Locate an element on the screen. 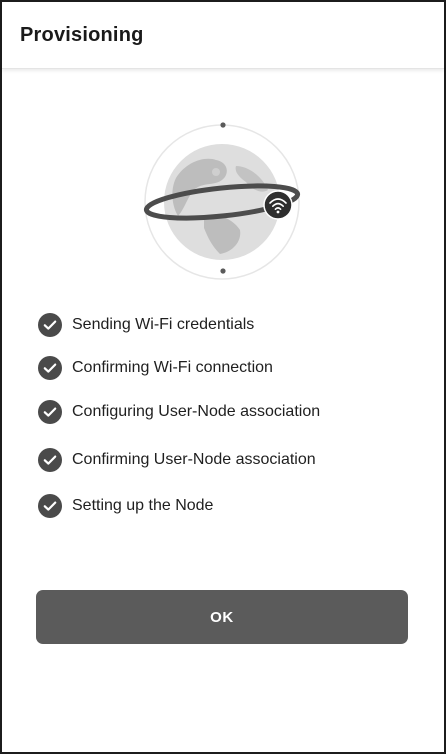 Image resolution: width=446 pixels, height=754 pixels. step-item: Configuring User-Node association is located at coordinates (179, 412).